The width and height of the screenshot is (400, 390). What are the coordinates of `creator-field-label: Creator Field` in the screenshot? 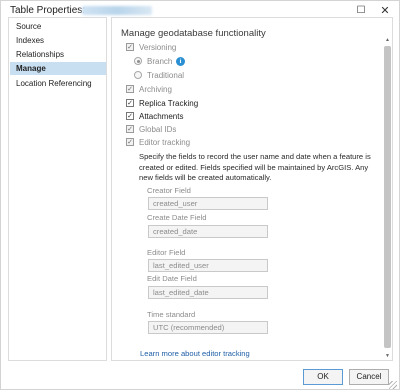 It's located at (169, 190).